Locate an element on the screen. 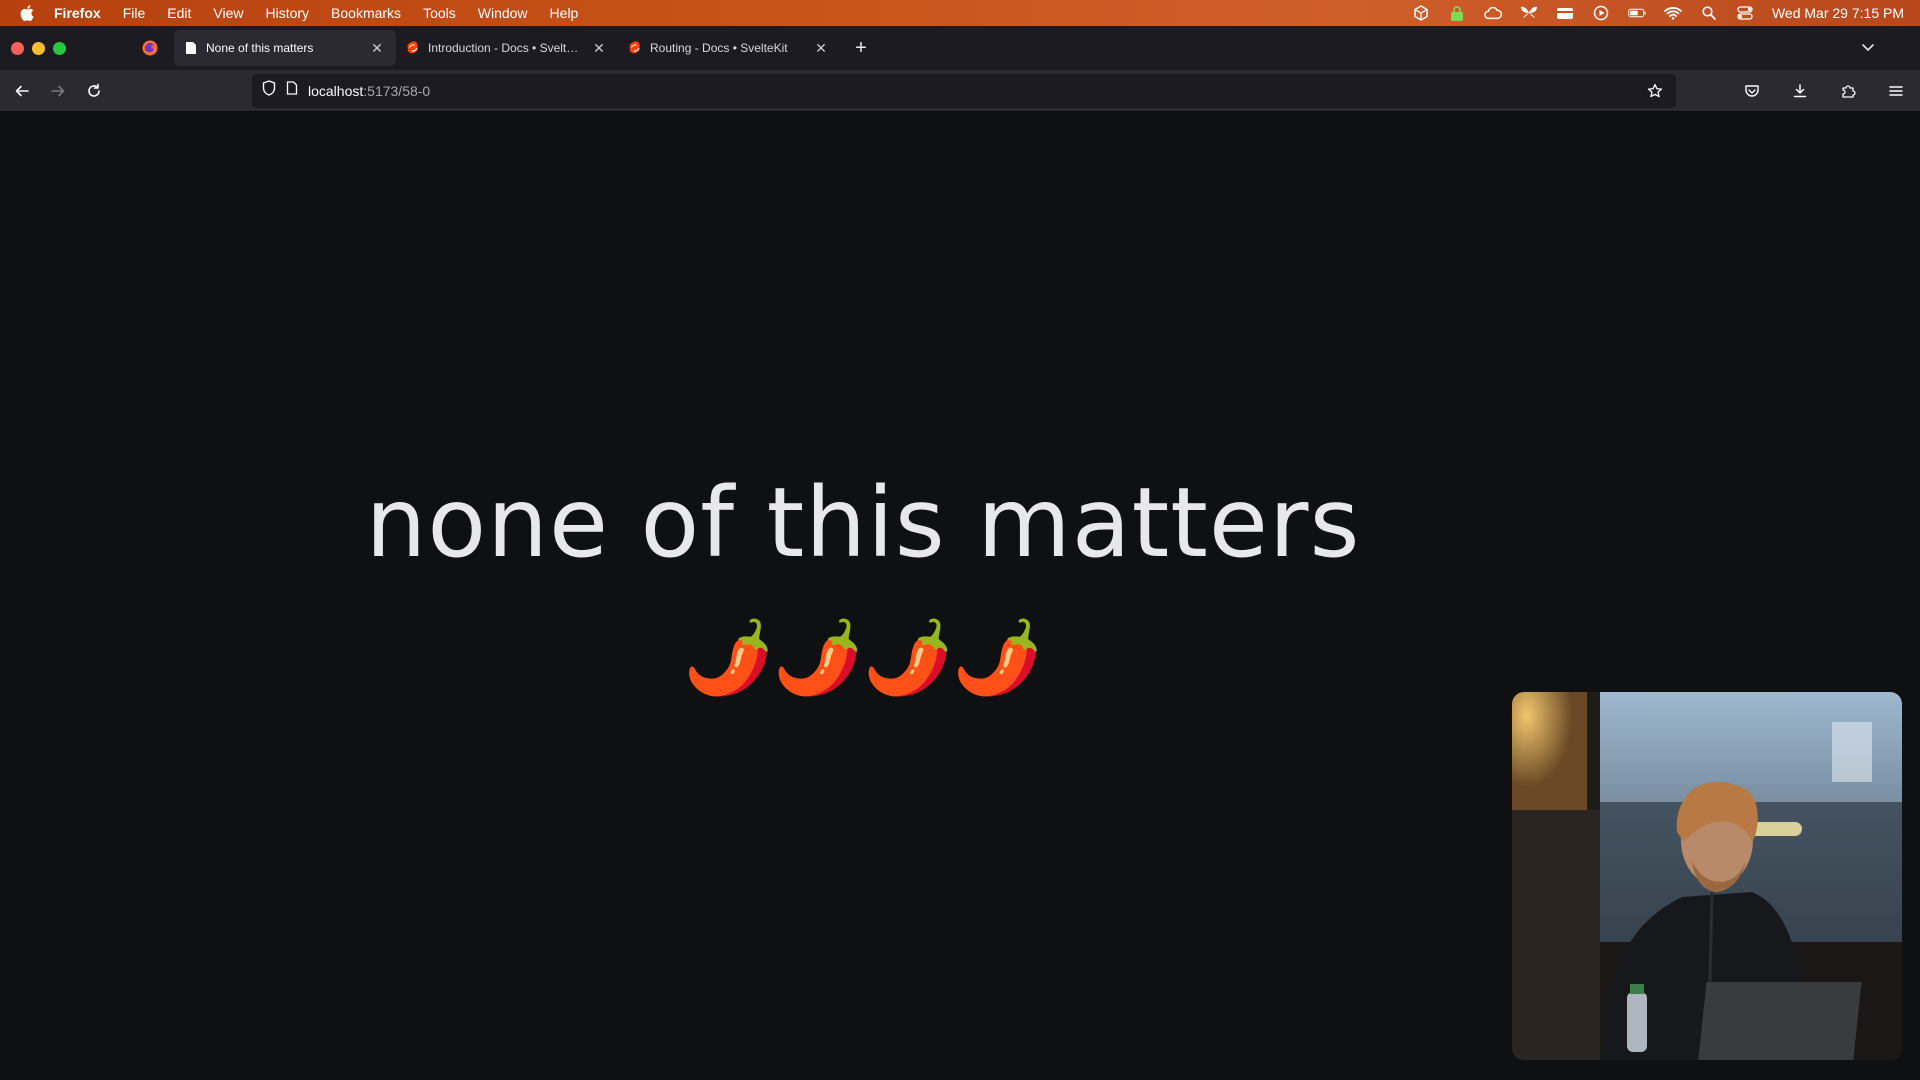  menu-file: File is located at coordinates (134, 13).